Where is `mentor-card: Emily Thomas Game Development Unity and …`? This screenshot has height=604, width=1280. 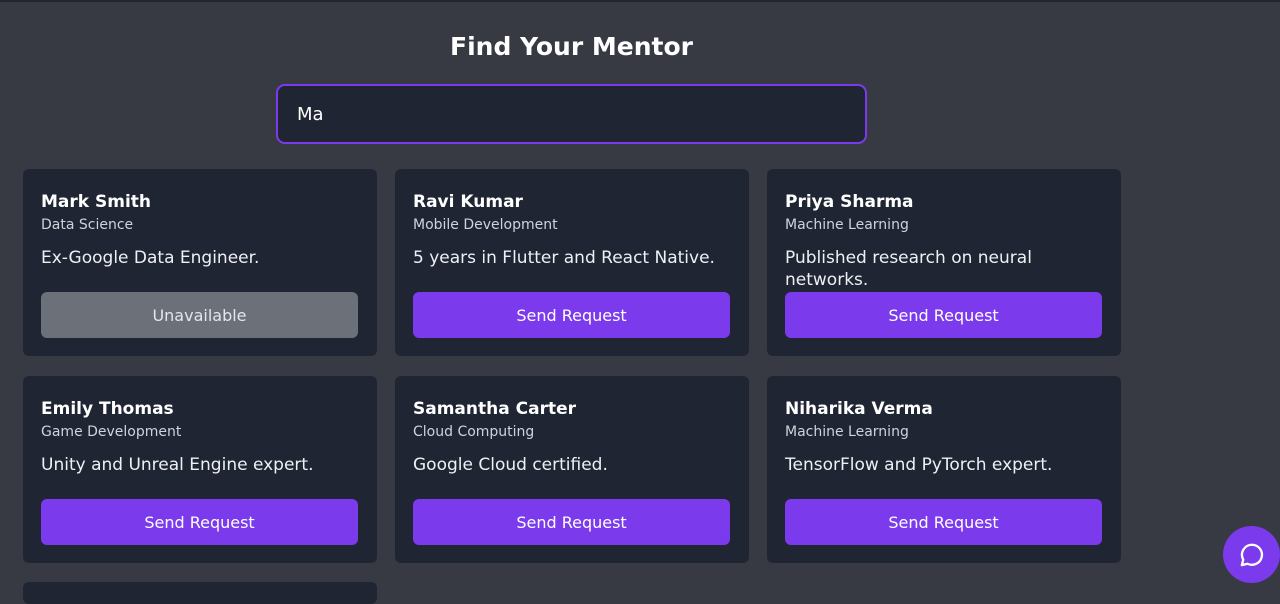 mentor-card: Emily Thomas Game Development Unity and … is located at coordinates (200, 469).